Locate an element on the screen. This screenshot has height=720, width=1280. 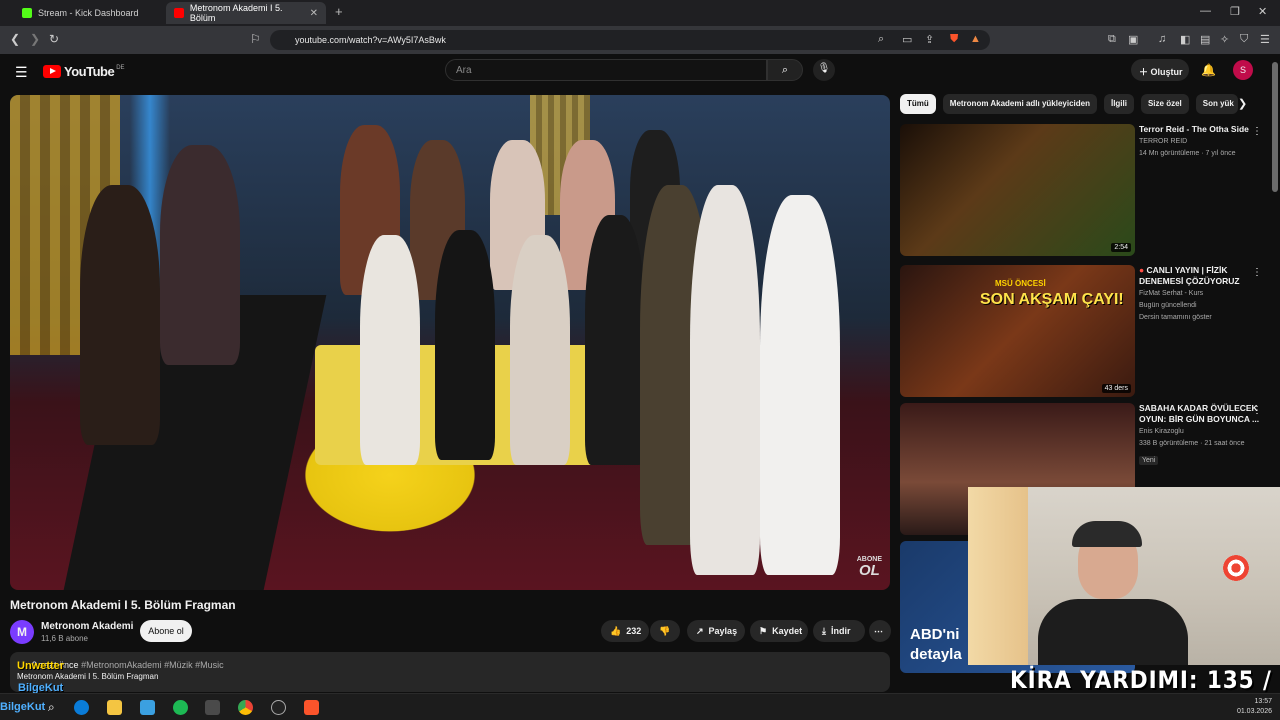
reload-icon: ↻ is located at coordinates (54, 39).